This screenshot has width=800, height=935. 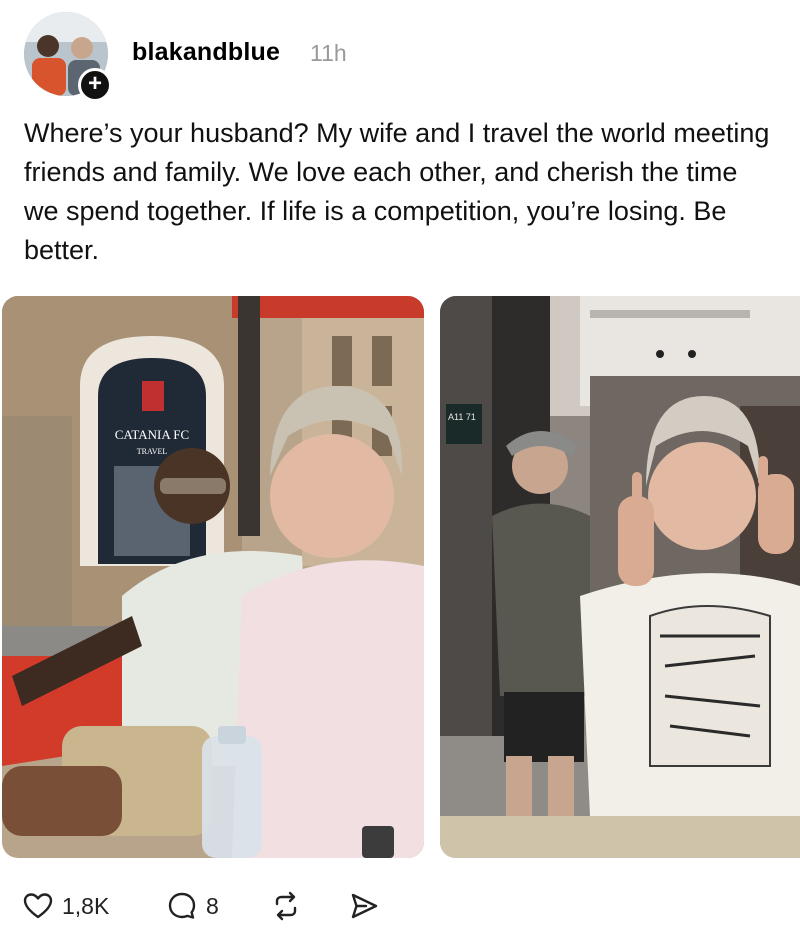 I want to click on like-count: 1,8K, so click(x=86, y=905).